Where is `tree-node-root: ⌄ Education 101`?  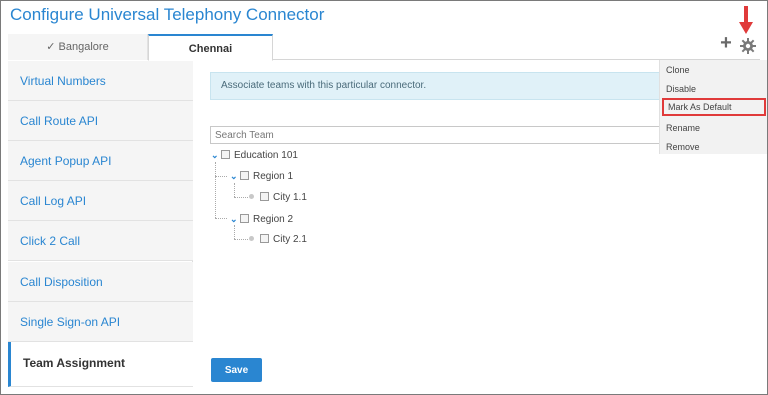 tree-node-root: ⌄ Education 101 is located at coordinates (254, 155).